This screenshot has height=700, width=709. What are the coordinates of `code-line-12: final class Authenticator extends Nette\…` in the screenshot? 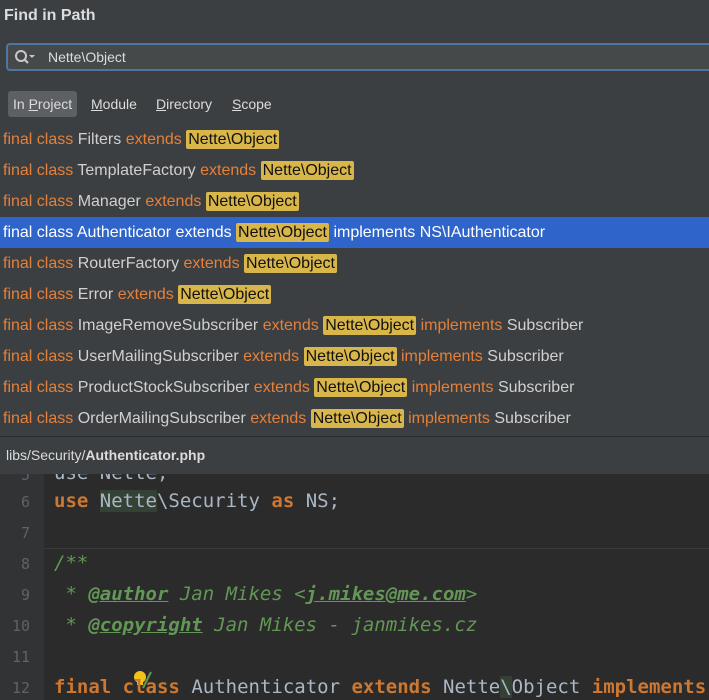 It's located at (380, 687).